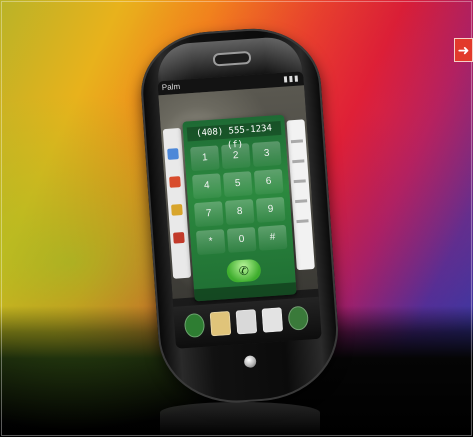 Image resolution: width=473 pixels, height=437 pixels. Describe the element at coordinates (175, 182) in the screenshot. I see `photos-icon` at that location.